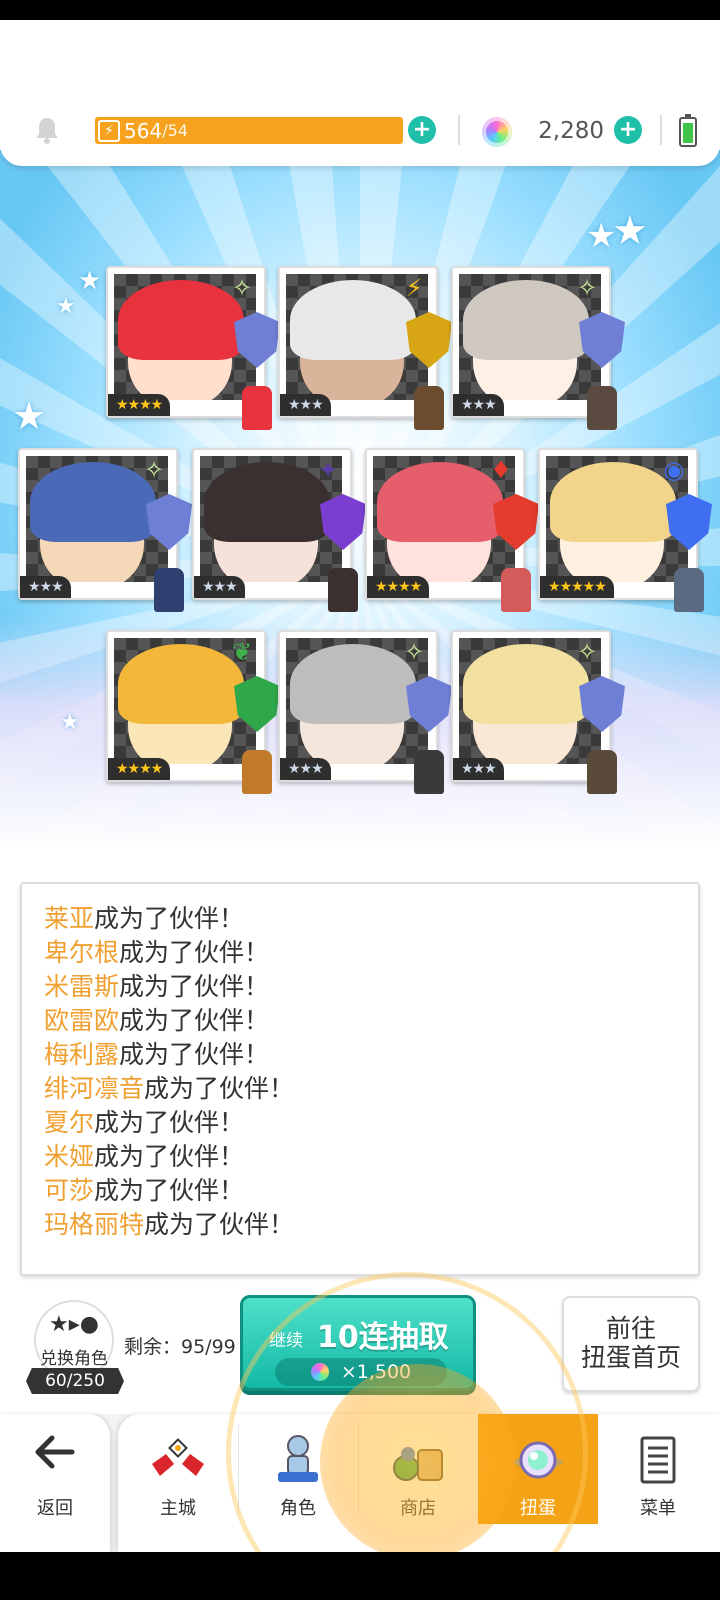 The height and width of the screenshot is (1600, 720). What do you see at coordinates (55, 1508) in the screenshot?
I see `back-label: 返回` at bounding box center [55, 1508].